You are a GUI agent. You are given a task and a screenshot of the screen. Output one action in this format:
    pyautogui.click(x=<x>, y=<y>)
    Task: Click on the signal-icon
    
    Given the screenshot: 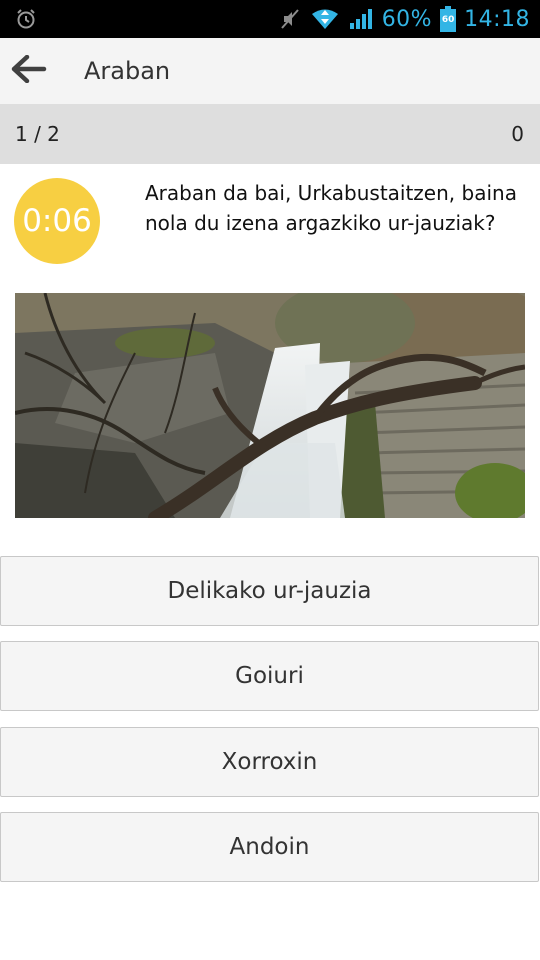 What is the action you would take?
    pyautogui.click(x=361, y=19)
    